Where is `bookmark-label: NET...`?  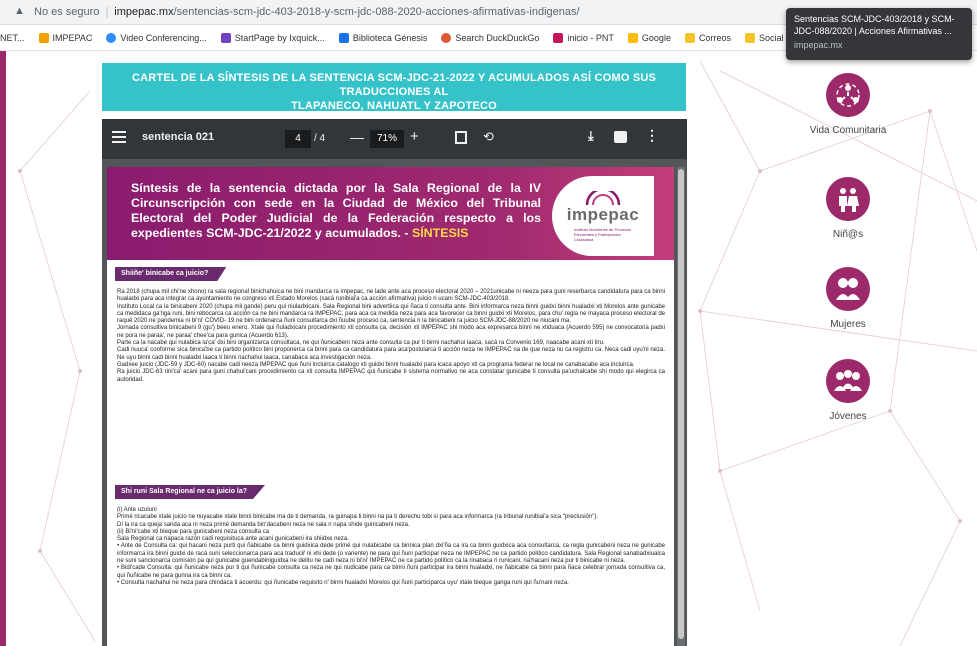
bookmark-label: NET... is located at coordinates (12, 37).